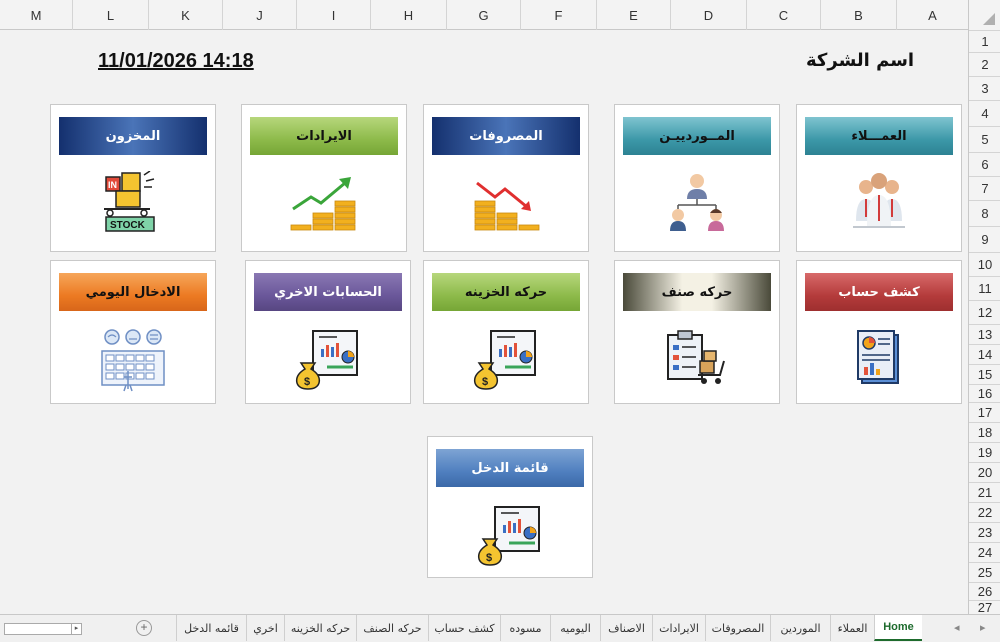 The image size is (1000, 642). What do you see at coordinates (984, 15) in the screenshot?
I see `select-all-corner` at bounding box center [984, 15].